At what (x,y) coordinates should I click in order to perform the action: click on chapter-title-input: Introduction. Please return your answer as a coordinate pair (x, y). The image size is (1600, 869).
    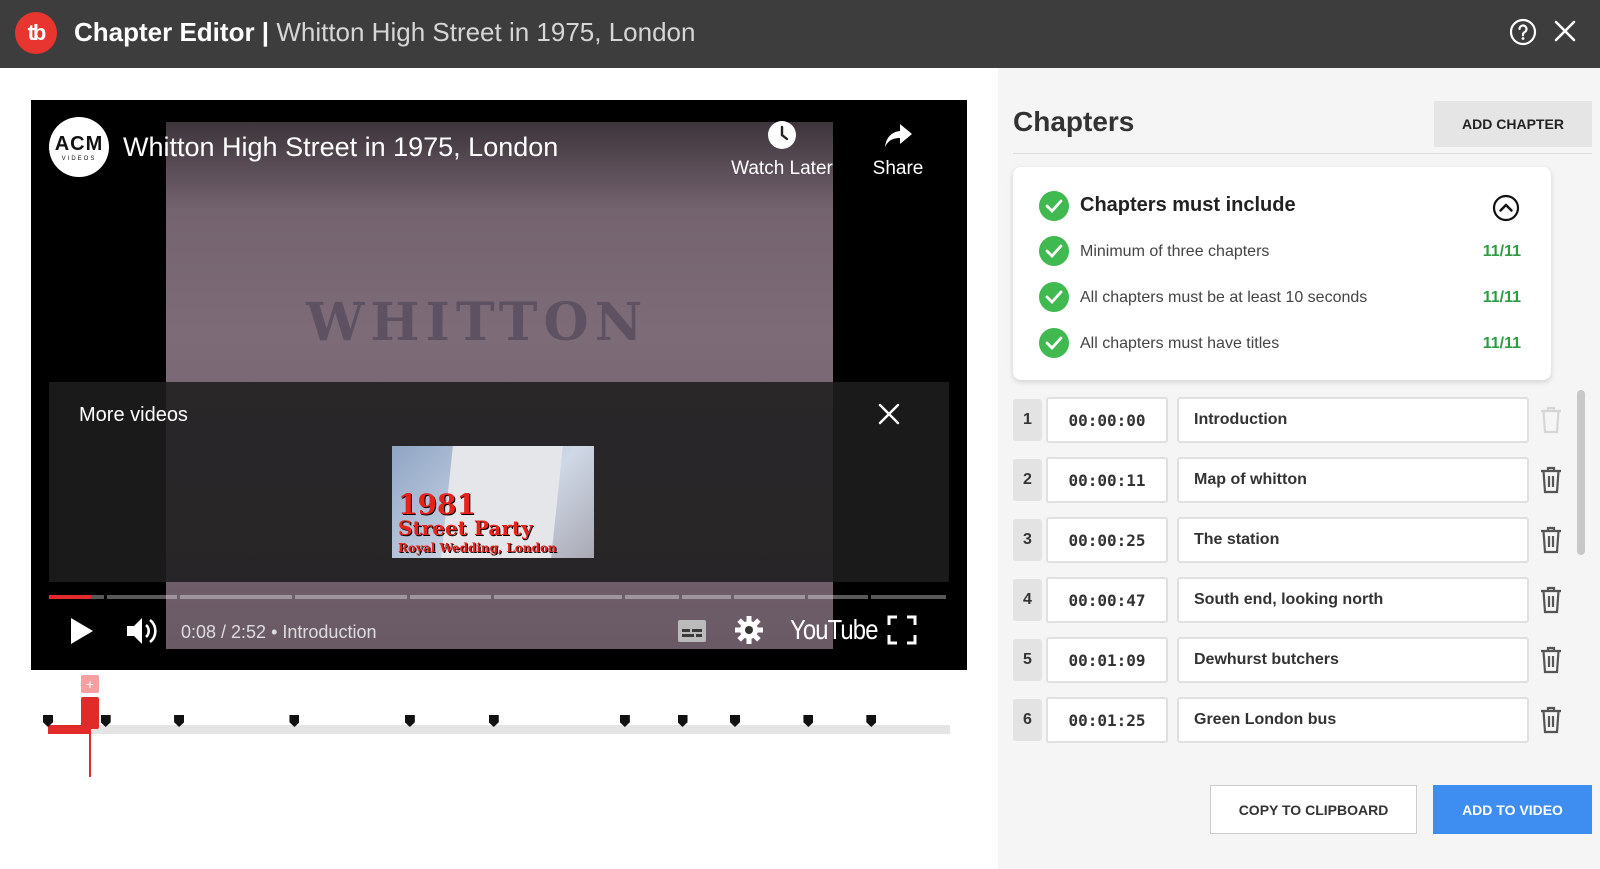
    Looking at the image, I should click on (1353, 420).